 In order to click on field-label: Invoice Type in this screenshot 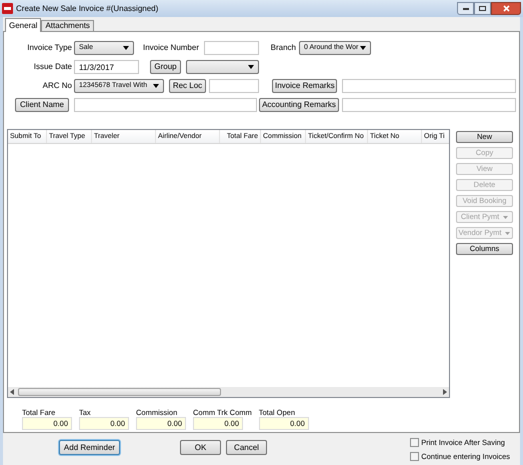, I will do `click(49, 48)`.